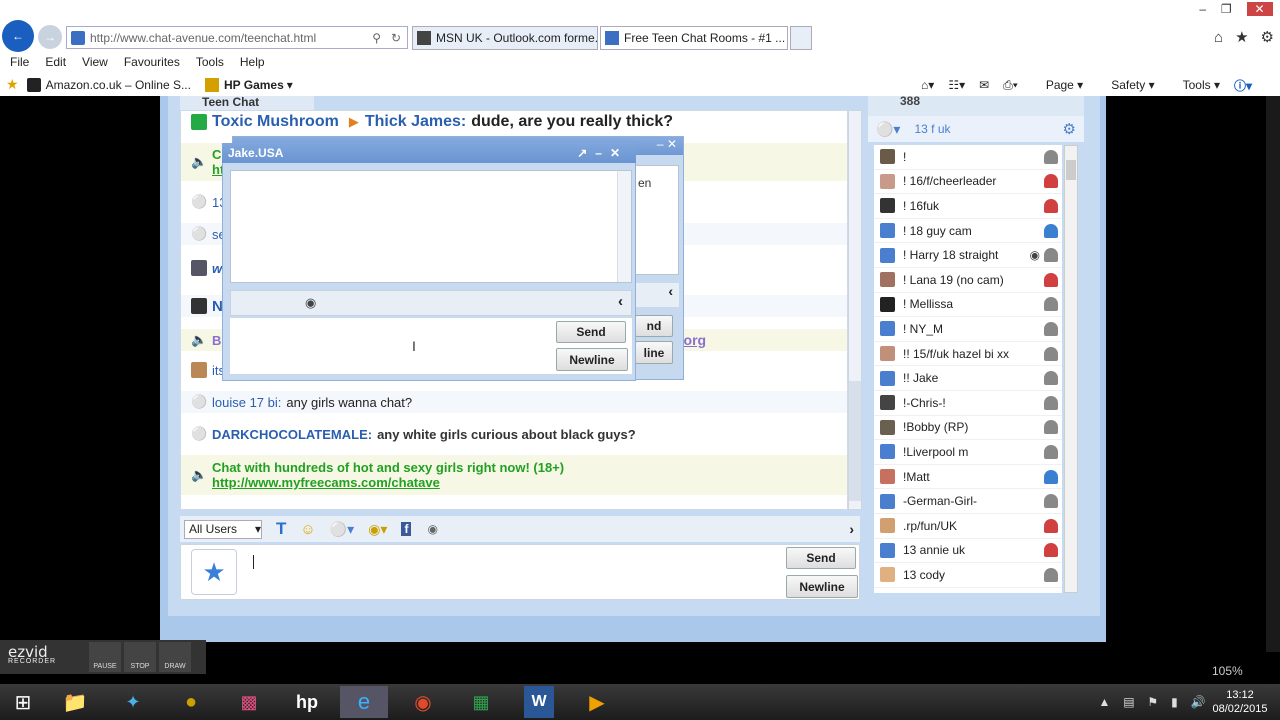 The width and height of the screenshot is (1280, 720). Describe the element at coordinates (586, 153) in the screenshot. I see `expand-icon: ↗` at that location.